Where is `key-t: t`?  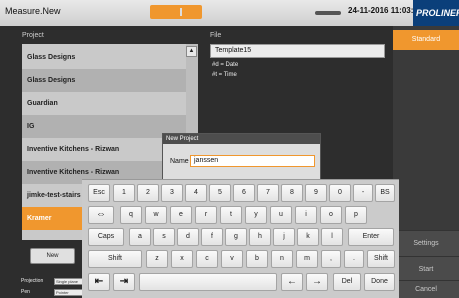 key-t: t is located at coordinates (231, 215).